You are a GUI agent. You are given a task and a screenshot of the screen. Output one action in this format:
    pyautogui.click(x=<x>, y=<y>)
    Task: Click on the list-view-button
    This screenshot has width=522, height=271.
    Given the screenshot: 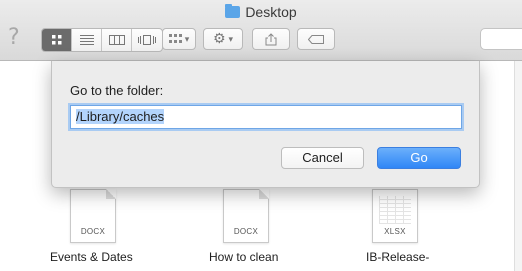 What is the action you would take?
    pyautogui.click(x=87, y=40)
    